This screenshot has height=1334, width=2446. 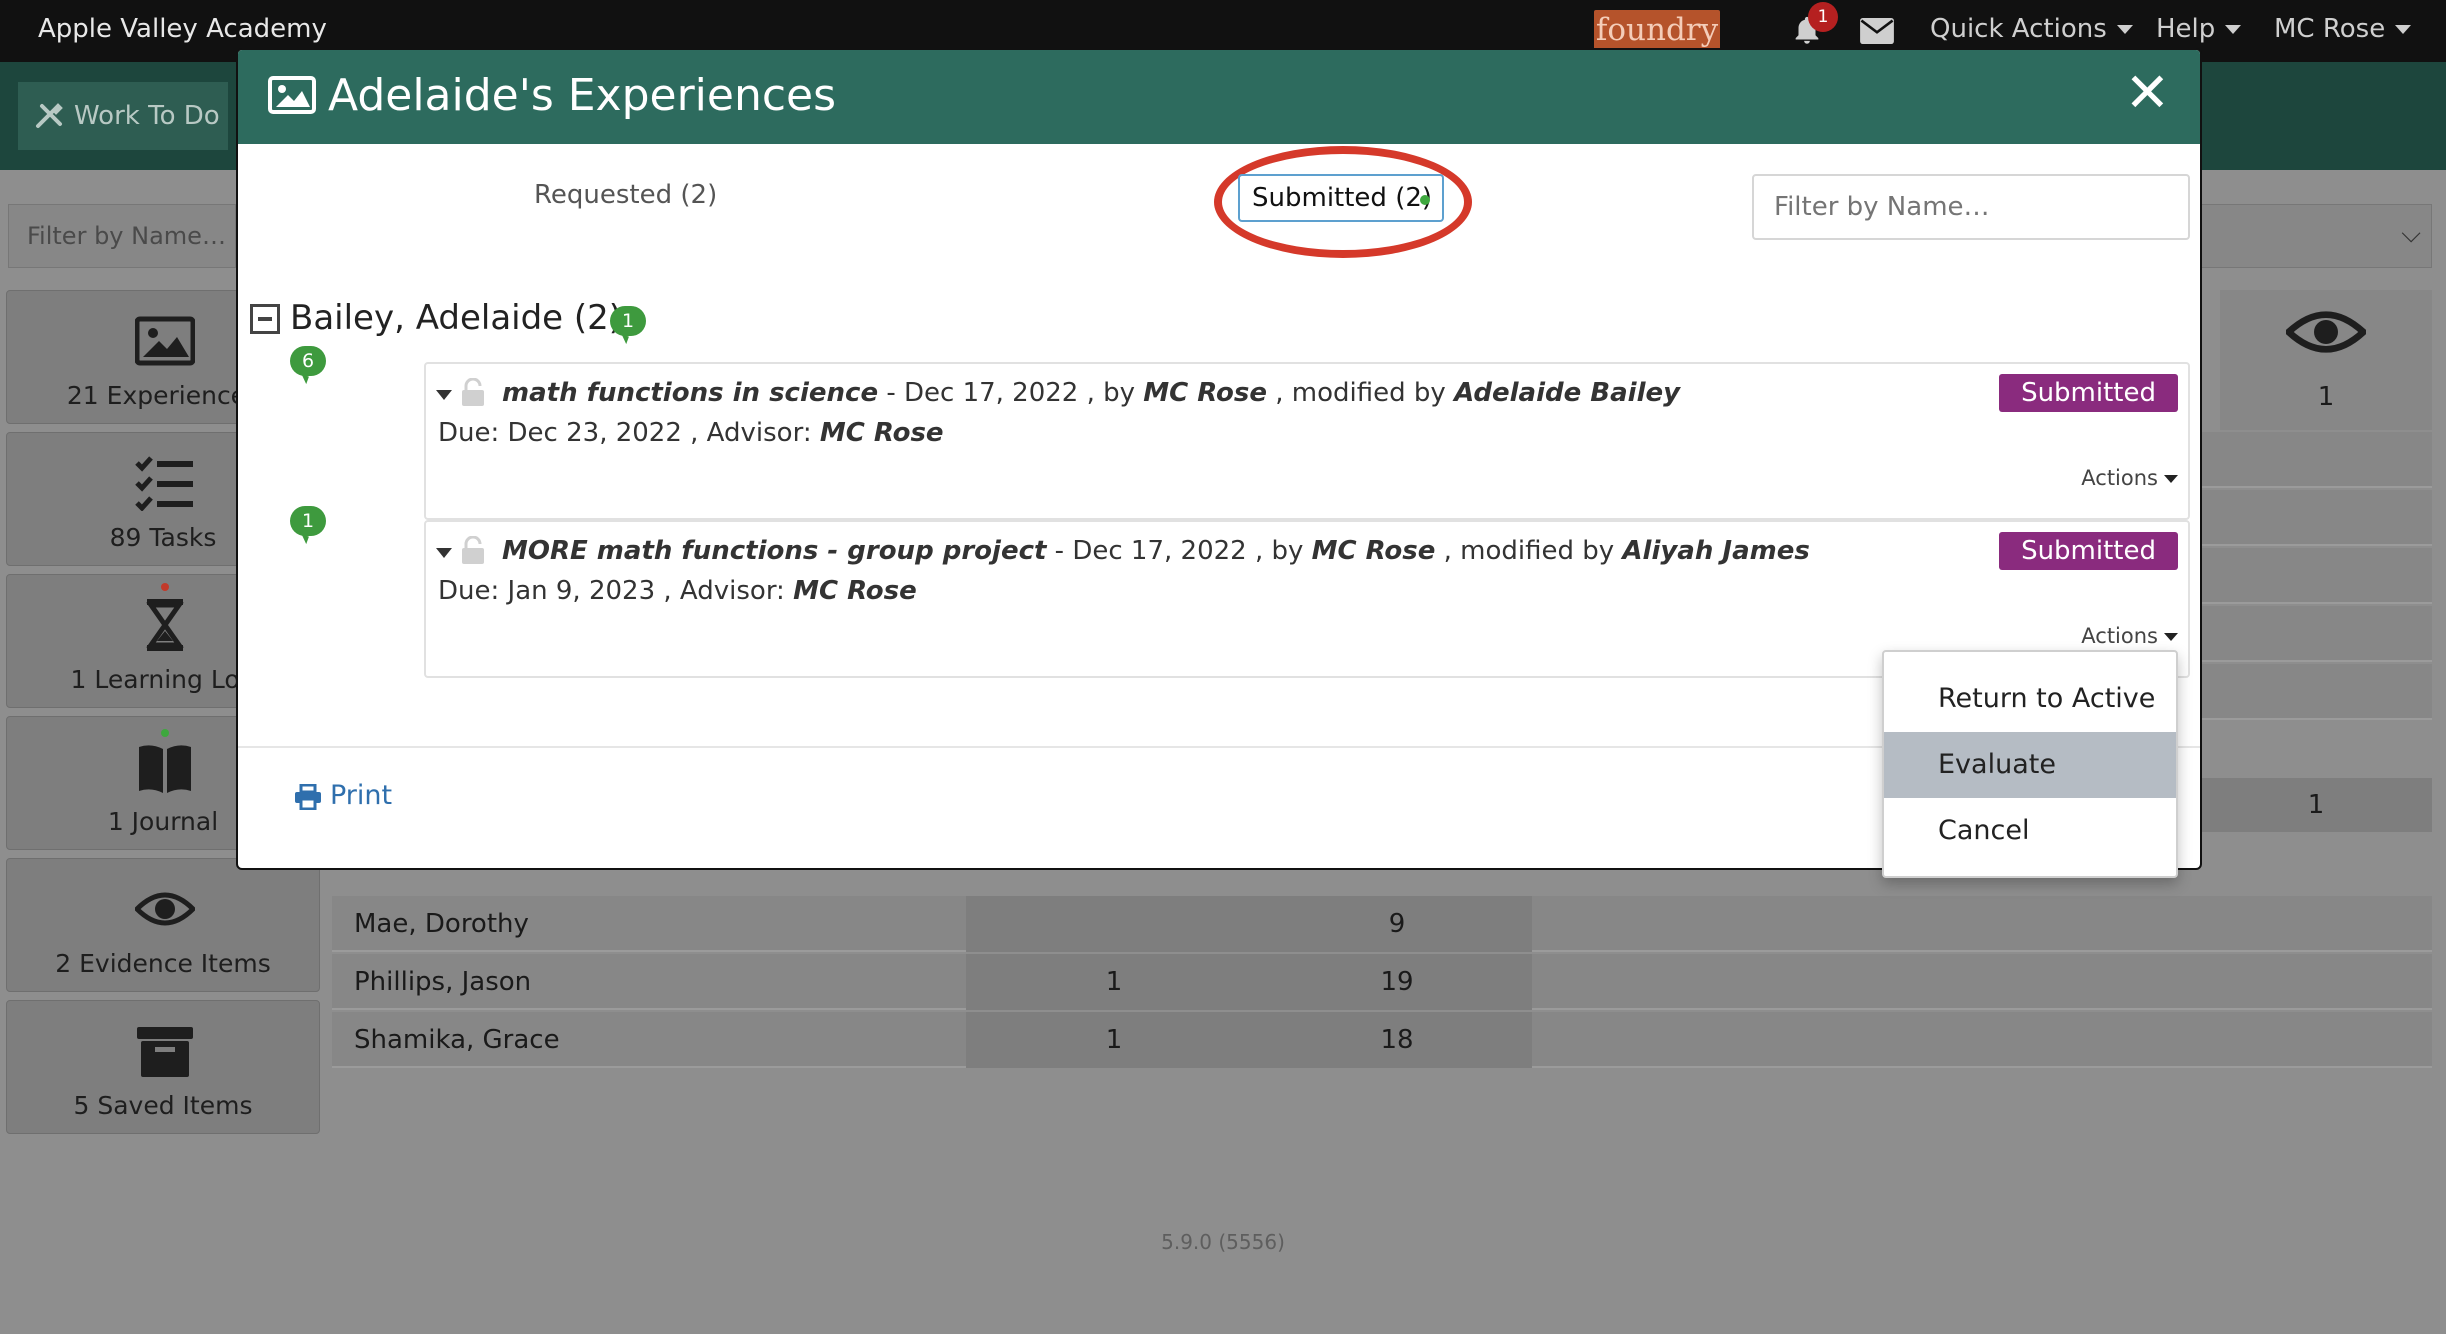 What do you see at coordinates (147, 116) in the screenshot?
I see `work-to-do-label: Work To Do` at bounding box center [147, 116].